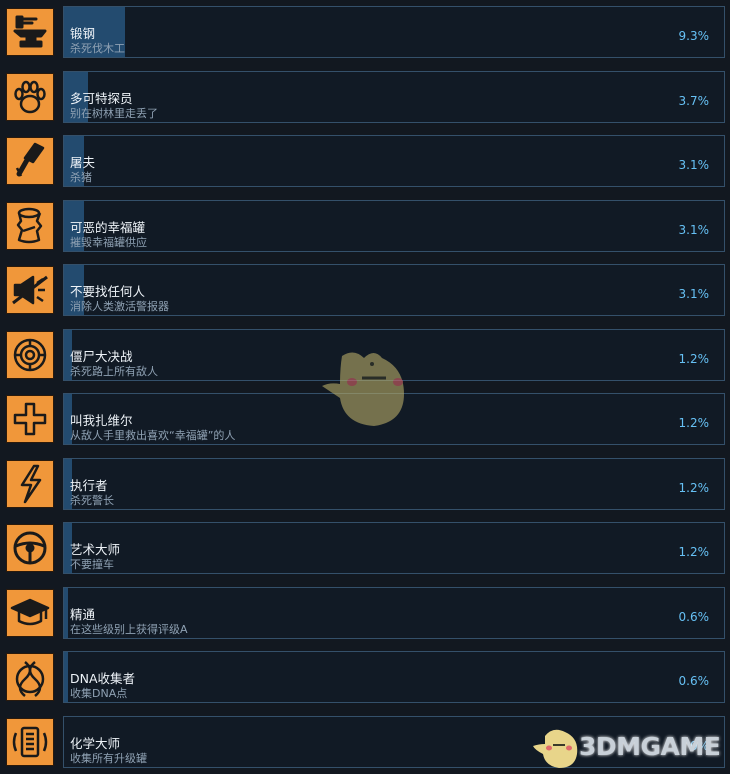 The height and width of the screenshot is (774, 730). What do you see at coordinates (153, 435) in the screenshot?
I see `achievement-description: 从敌人手里救出喜欢“幸福罐”的人` at bounding box center [153, 435].